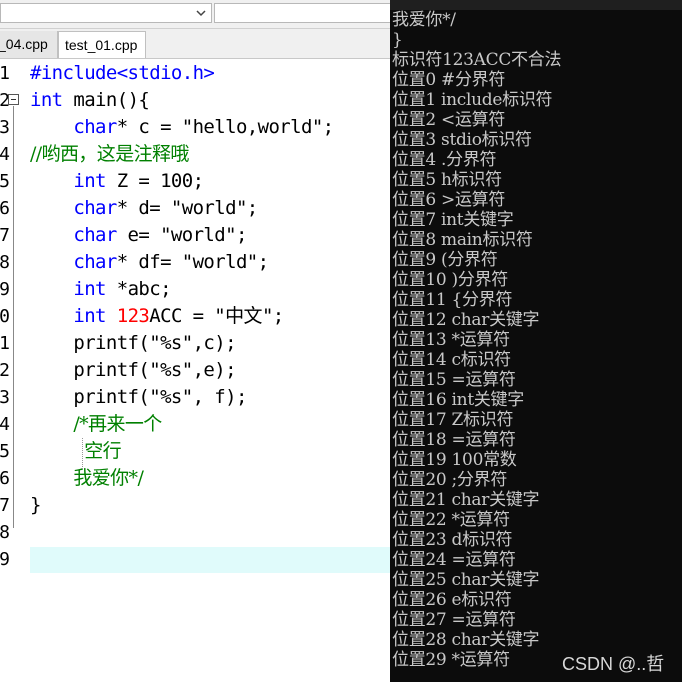 This screenshot has width=682, height=682. Describe the element at coordinates (450, 480) in the screenshot. I see `console-line: 位置20 ;分界符` at that location.